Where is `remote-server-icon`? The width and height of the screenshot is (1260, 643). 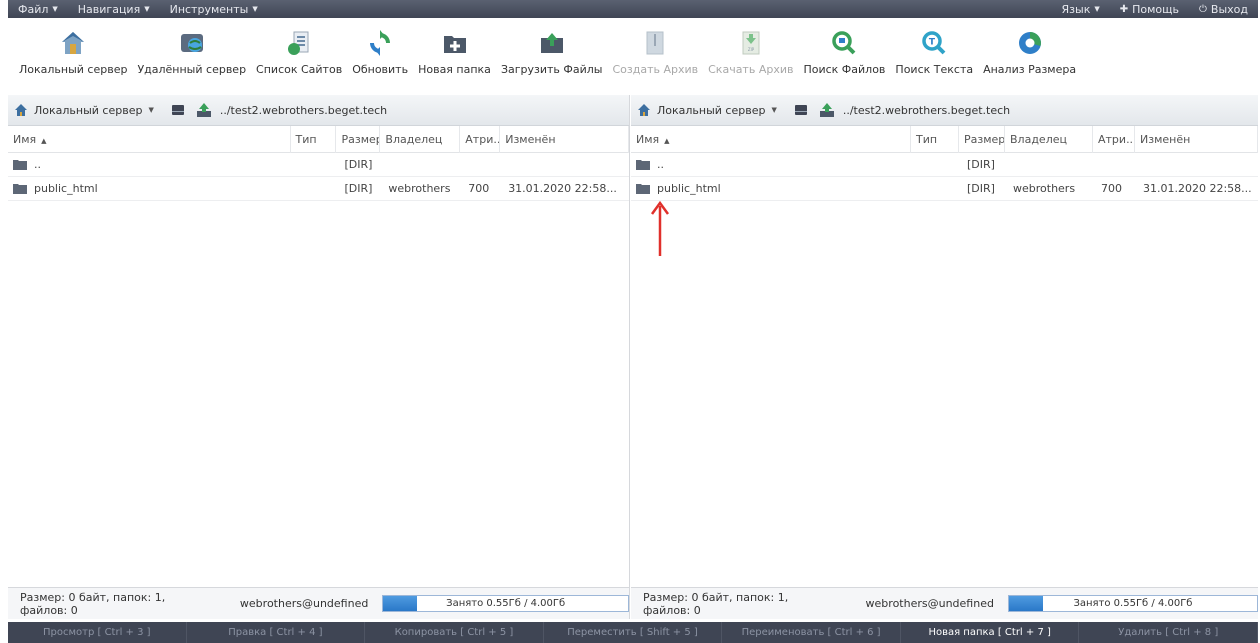
remote-server-icon is located at coordinates (191, 43).